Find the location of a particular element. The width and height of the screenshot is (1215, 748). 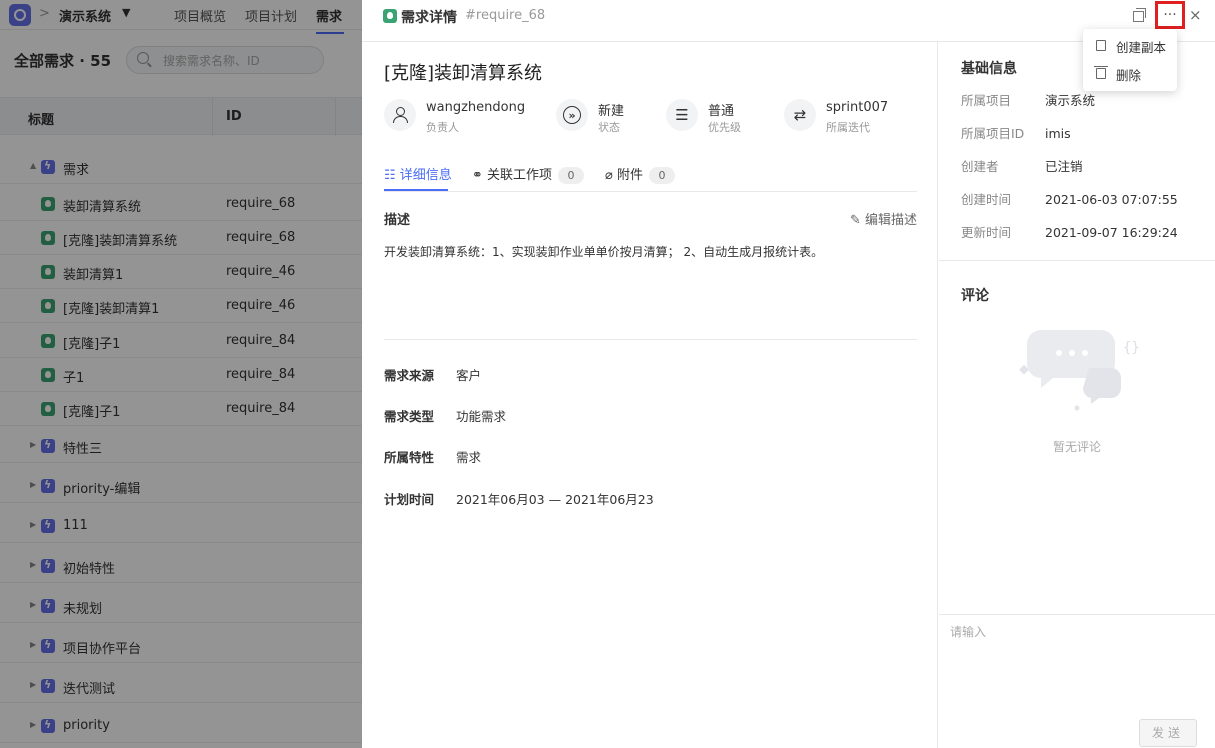

edit-description-button: ✎ 编辑描述 is located at coordinates (883, 218).